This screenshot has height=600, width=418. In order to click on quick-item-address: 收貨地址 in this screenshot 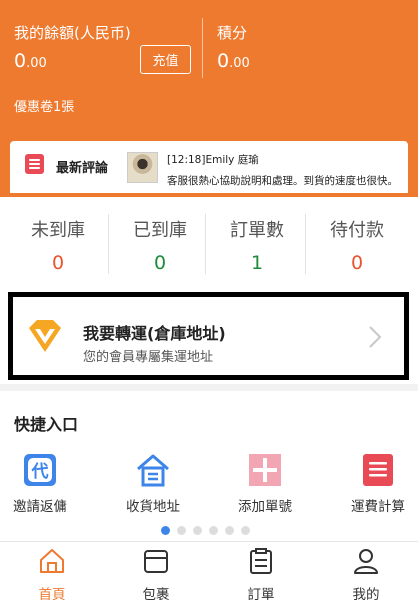, I will do `click(153, 484)`.